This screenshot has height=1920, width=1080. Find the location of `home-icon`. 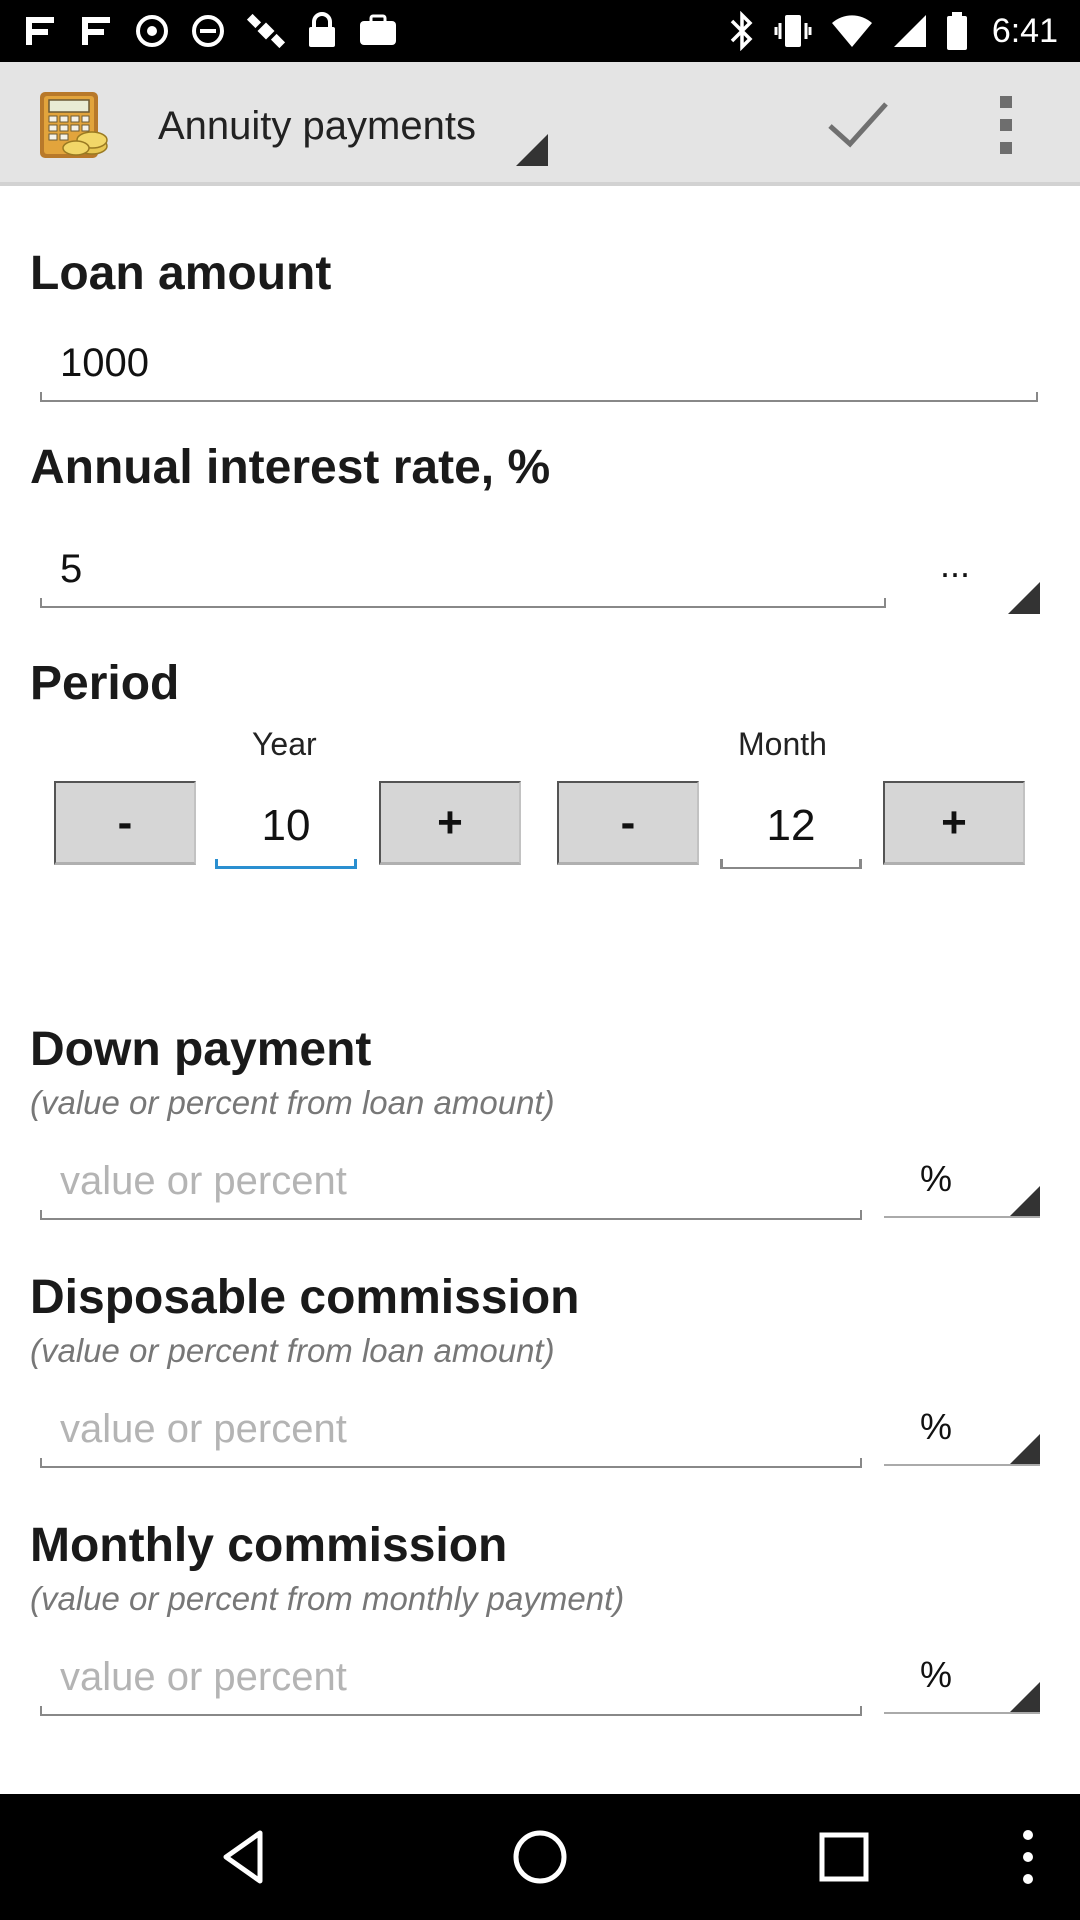

home-icon is located at coordinates (540, 1857).